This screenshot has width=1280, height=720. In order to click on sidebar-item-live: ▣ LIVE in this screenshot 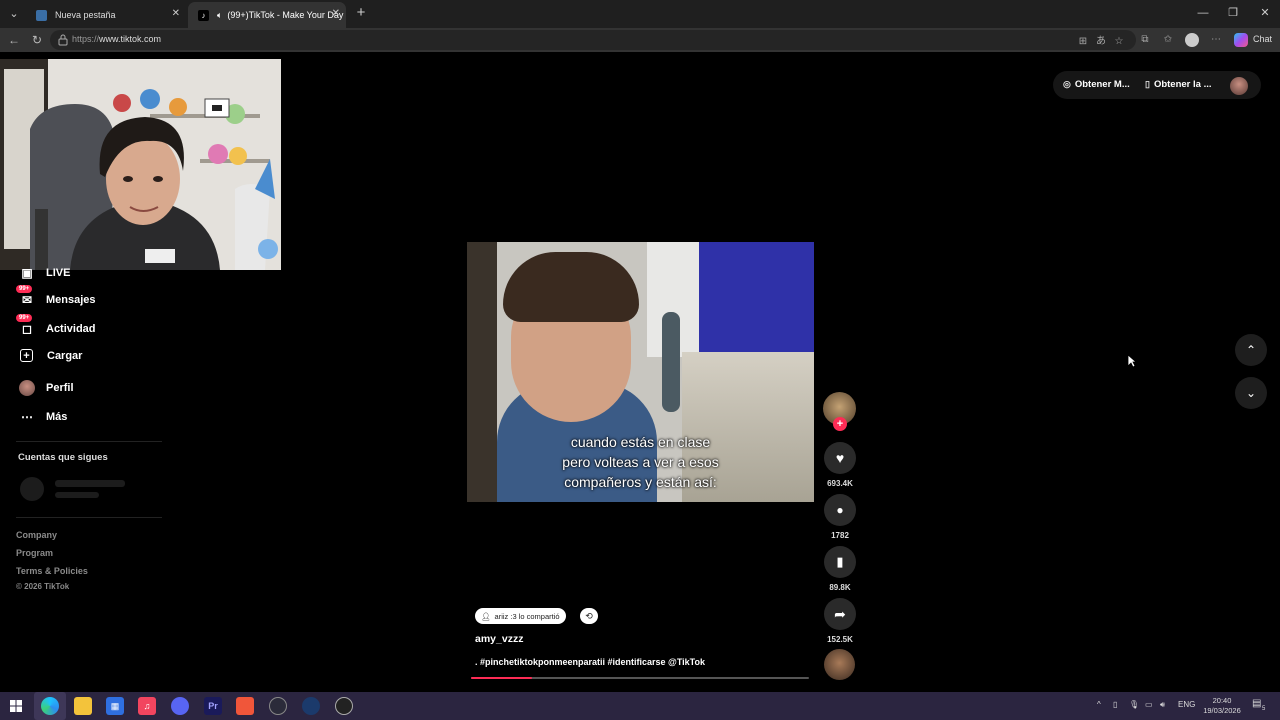, I will do `click(44, 273)`.